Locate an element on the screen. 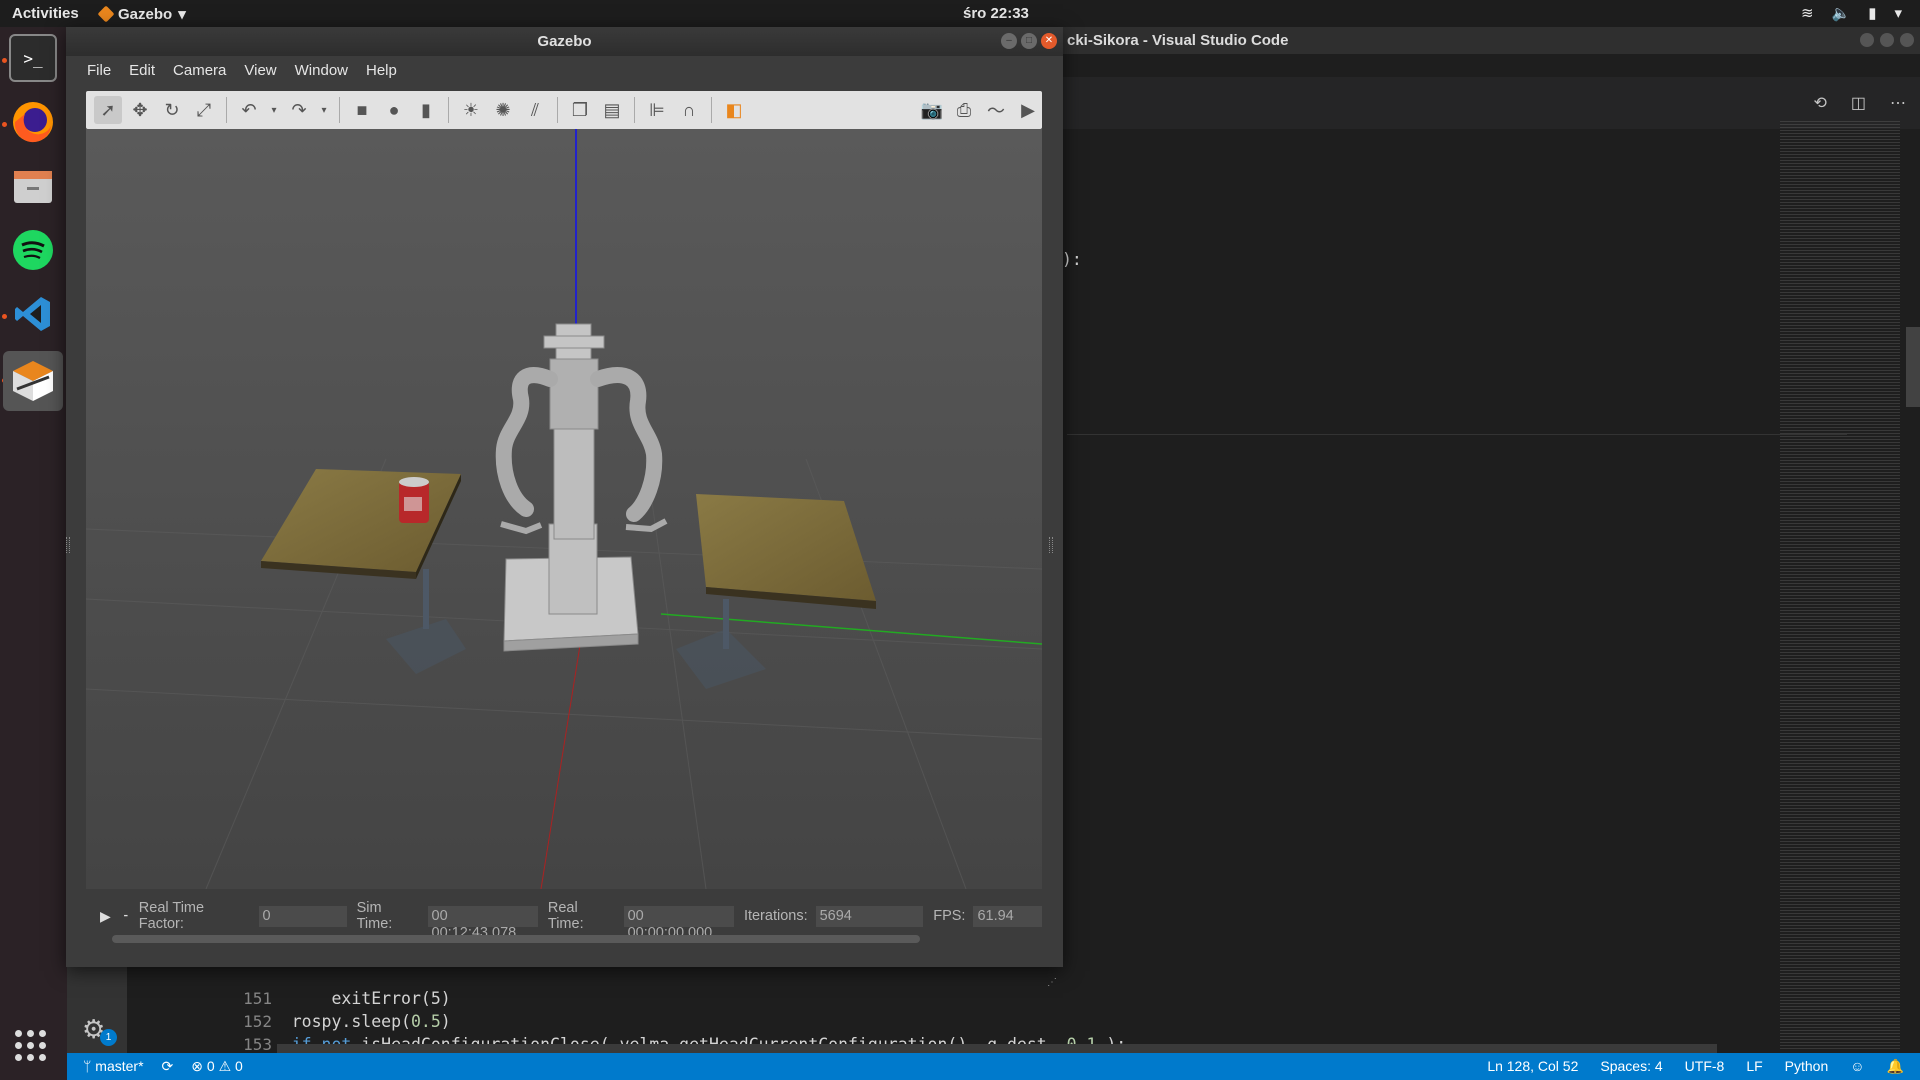 The image size is (1920, 1080). vscode-icon is located at coordinates (32, 314).